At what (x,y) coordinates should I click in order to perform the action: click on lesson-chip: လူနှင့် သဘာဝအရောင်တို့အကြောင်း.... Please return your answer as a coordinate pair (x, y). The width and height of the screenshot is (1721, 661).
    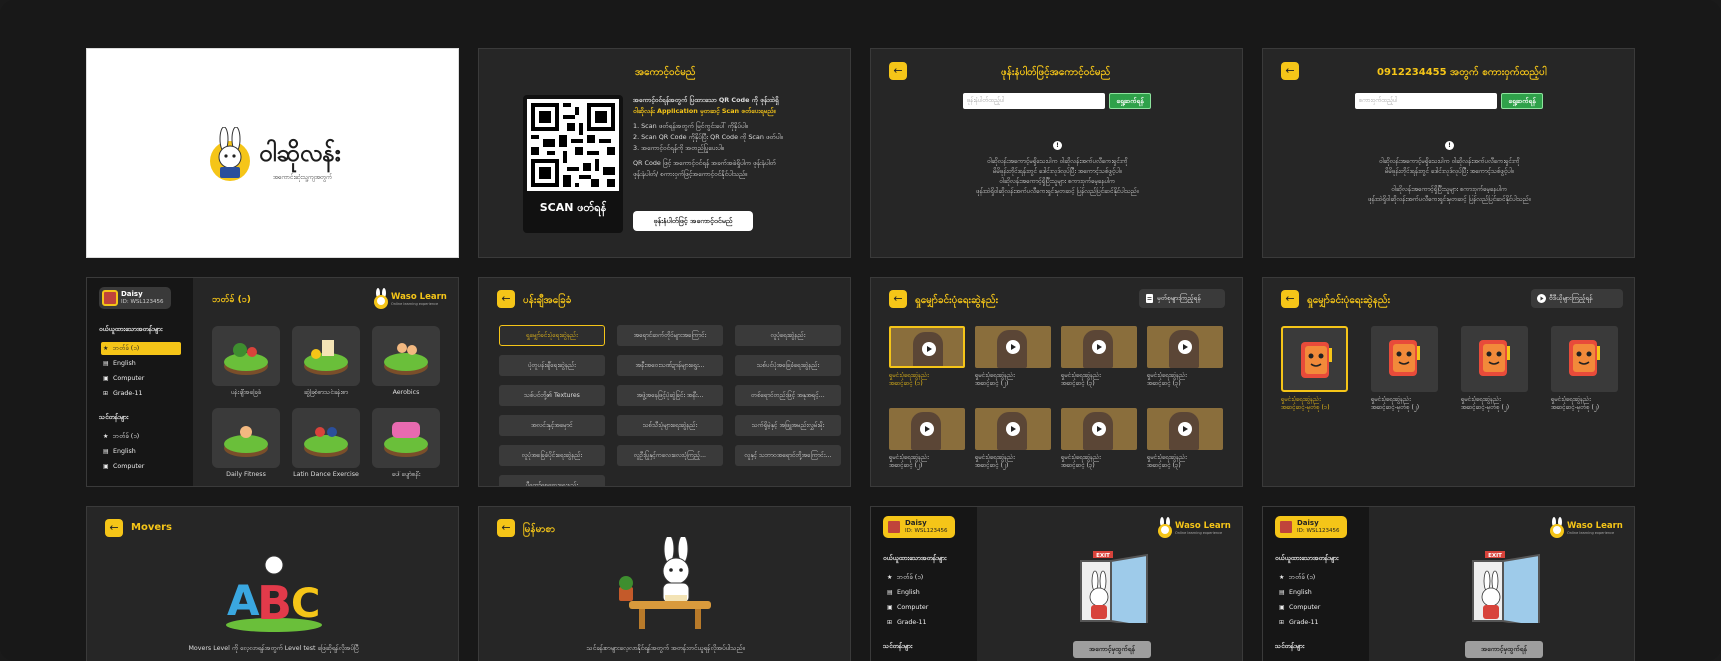
    Looking at the image, I should click on (788, 455).